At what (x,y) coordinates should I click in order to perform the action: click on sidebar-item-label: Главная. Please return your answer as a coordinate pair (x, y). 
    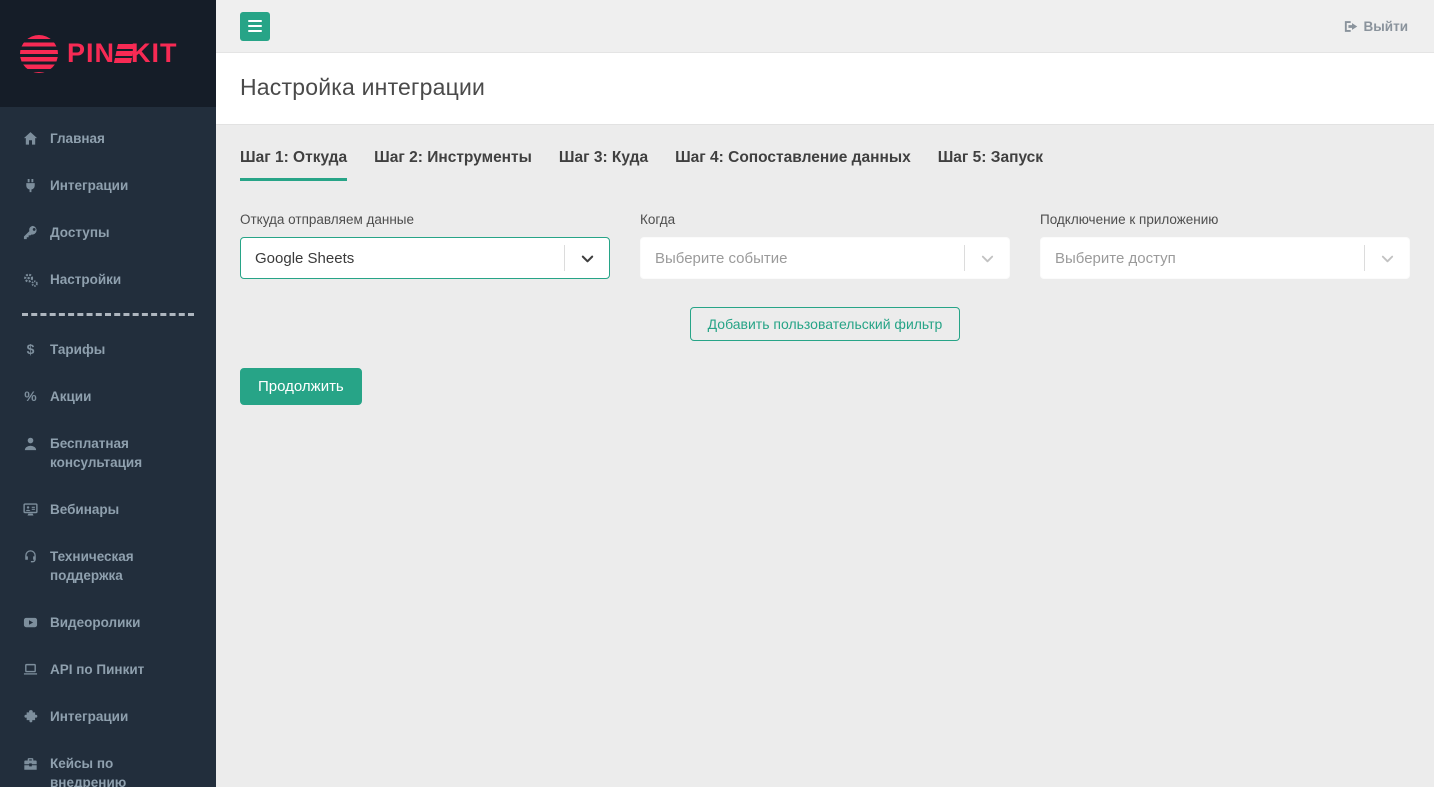
    Looking at the image, I should click on (77, 138).